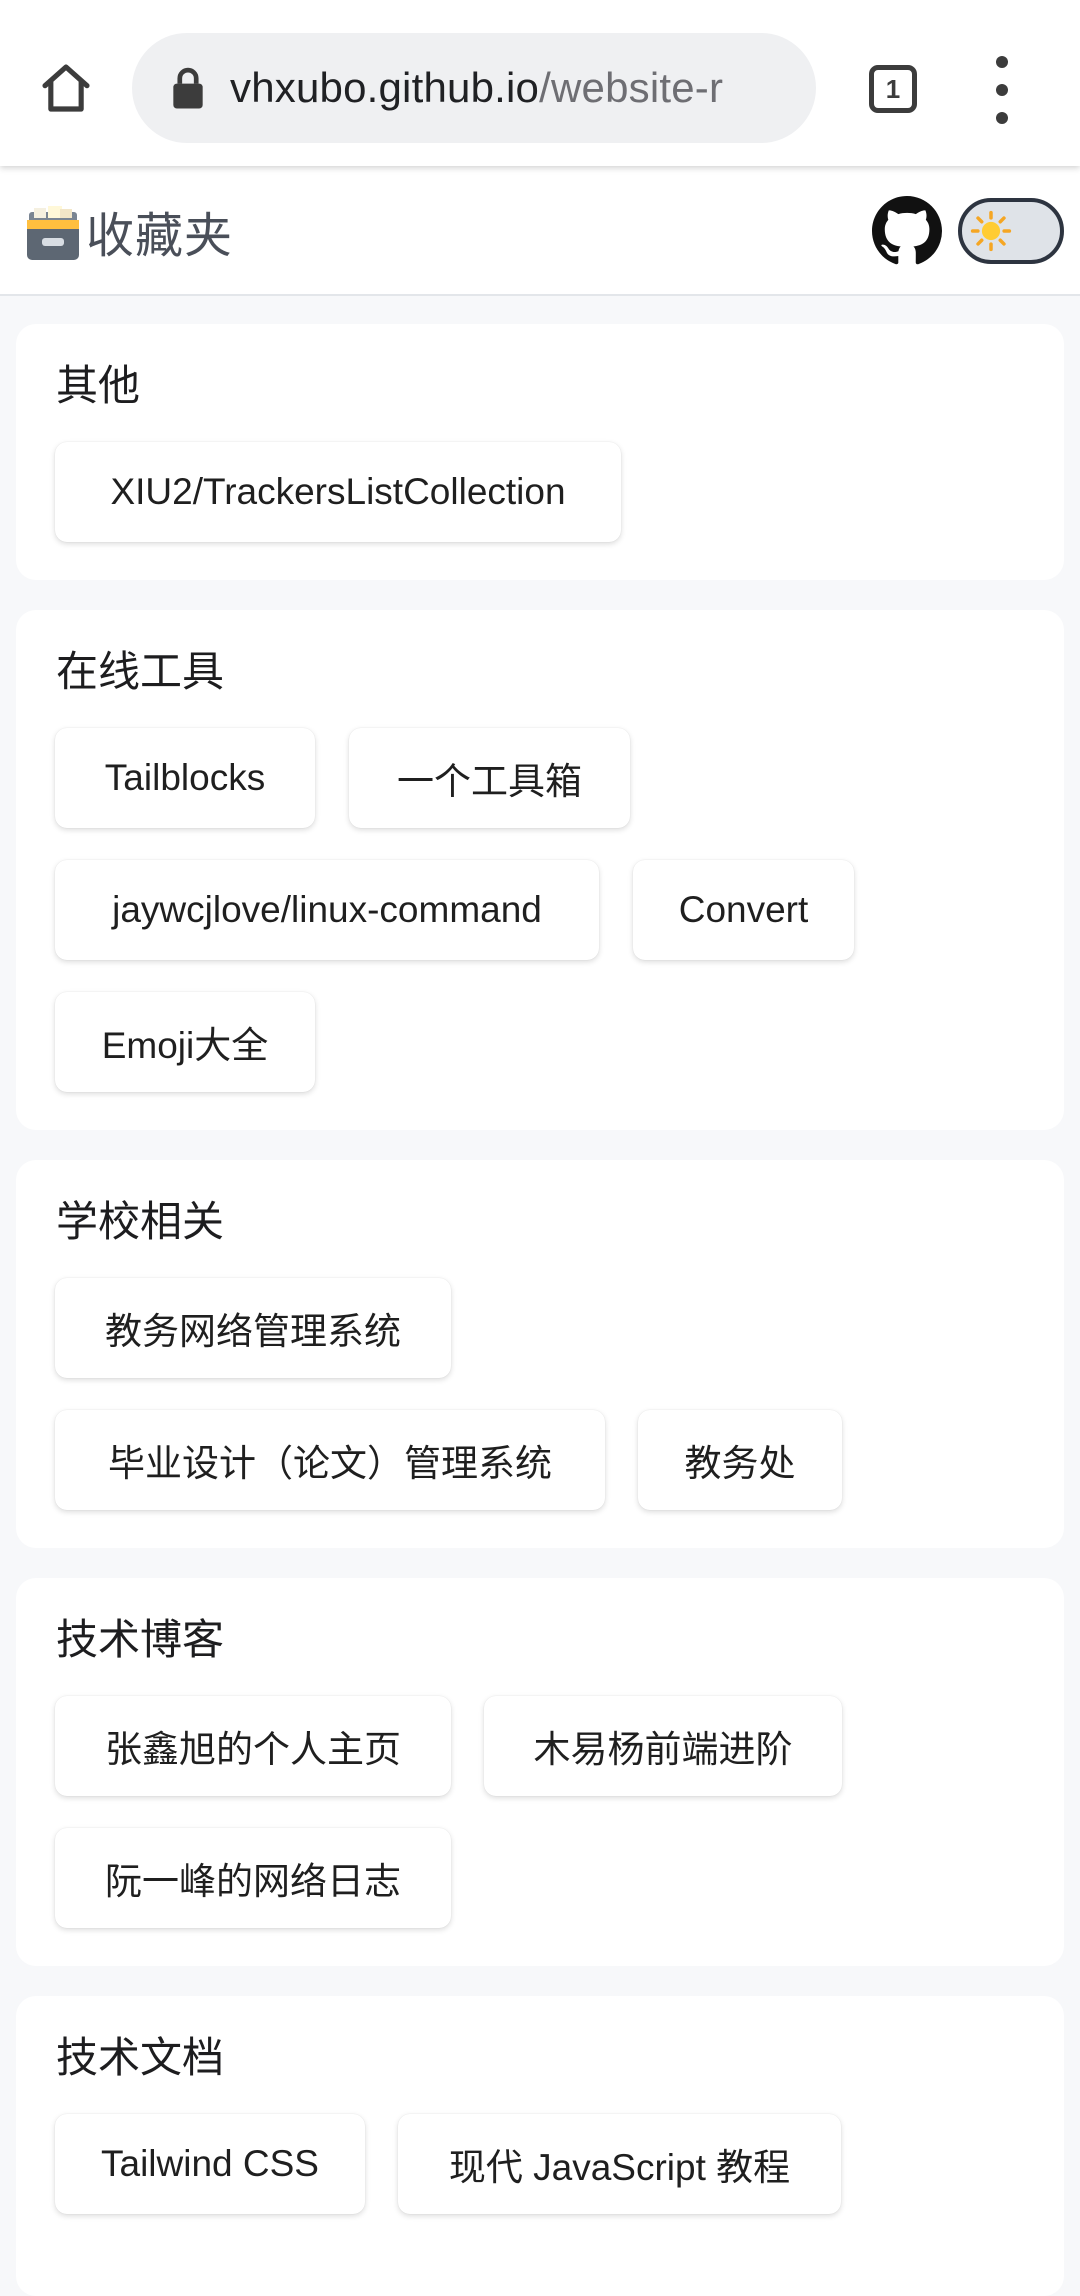 The image size is (1080, 2296). What do you see at coordinates (66, 88) in the screenshot?
I see `home-icon` at bounding box center [66, 88].